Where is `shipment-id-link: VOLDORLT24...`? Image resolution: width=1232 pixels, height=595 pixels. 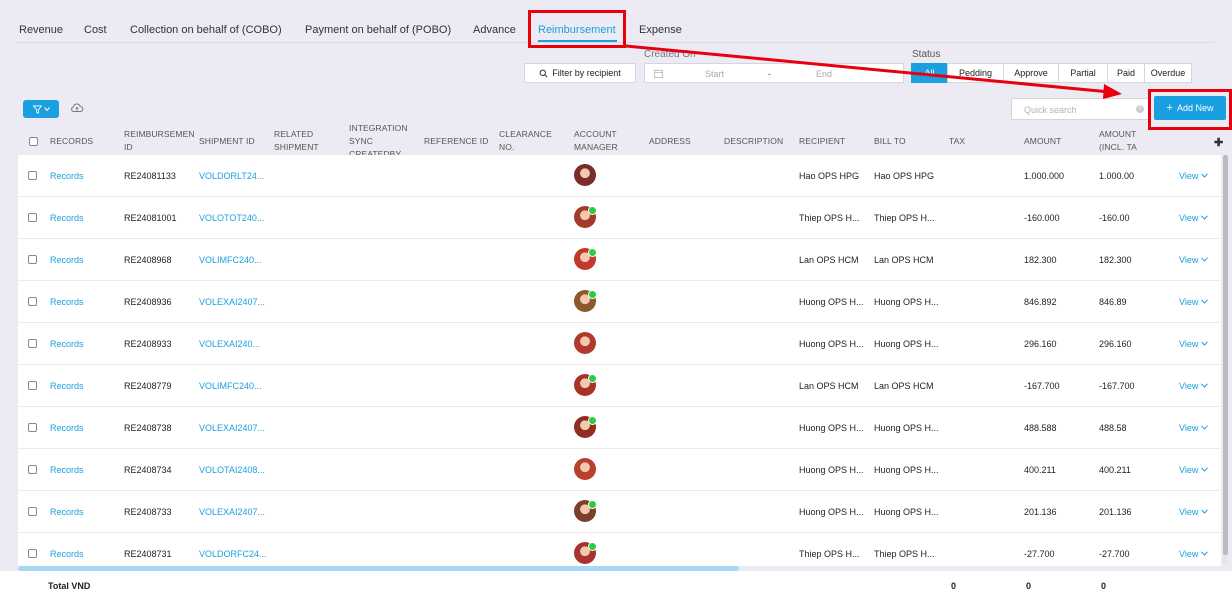
shipment-id-link: VOLDORLT24... is located at coordinates (231, 176).